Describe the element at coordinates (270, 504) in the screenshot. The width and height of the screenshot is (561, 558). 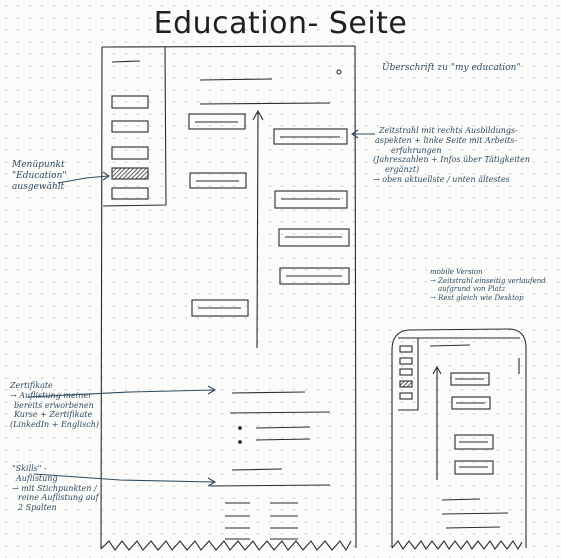
I see `skills-placeholder` at that location.